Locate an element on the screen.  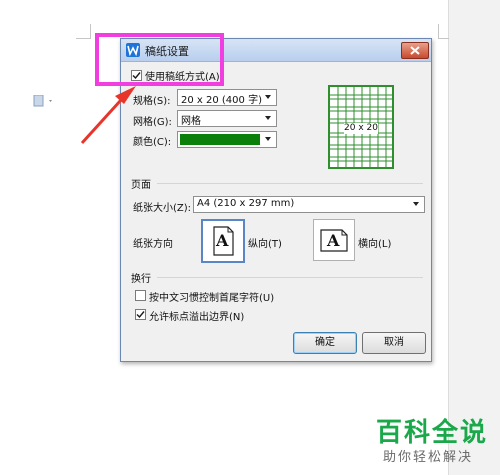
line-break-section-title: 换行 is located at coordinates (141, 279).